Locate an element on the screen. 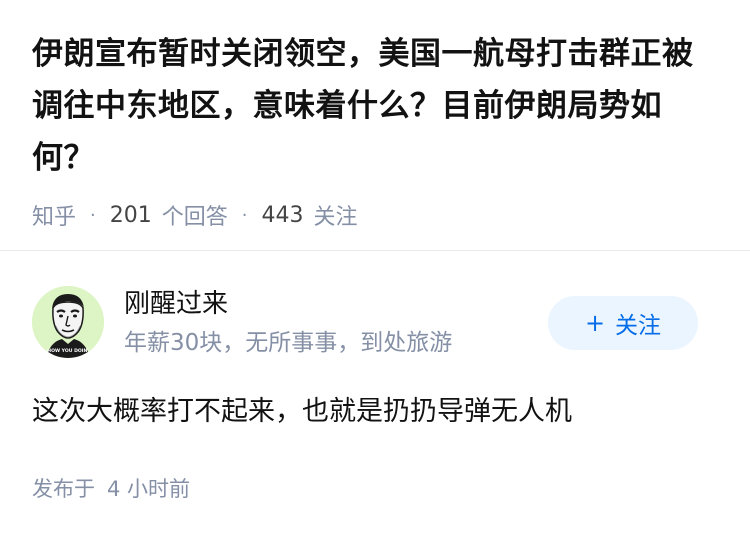 This screenshot has width=750, height=540. author-info: HOW YOU DOIN' 刚醒过来 年薪30块，无所事事，到处旅游 + 关注 is located at coordinates (375, 323).